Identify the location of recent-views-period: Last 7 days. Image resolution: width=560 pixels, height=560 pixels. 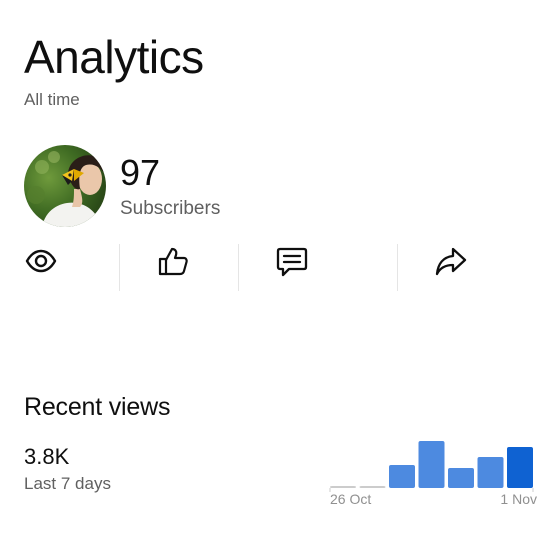
(67, 483).